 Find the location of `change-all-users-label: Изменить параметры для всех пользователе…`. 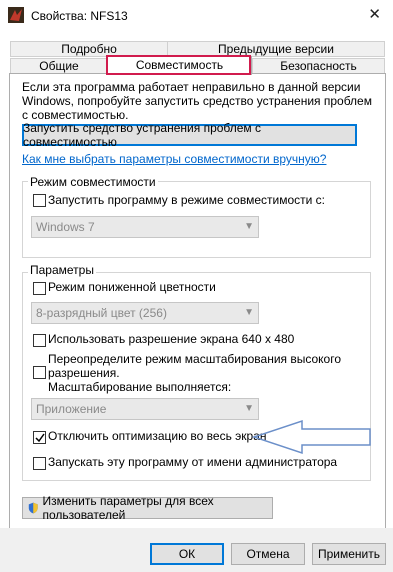

change-all-users-label: Изменить параметры для всех пользователе… is located at coordinates (128, 508).